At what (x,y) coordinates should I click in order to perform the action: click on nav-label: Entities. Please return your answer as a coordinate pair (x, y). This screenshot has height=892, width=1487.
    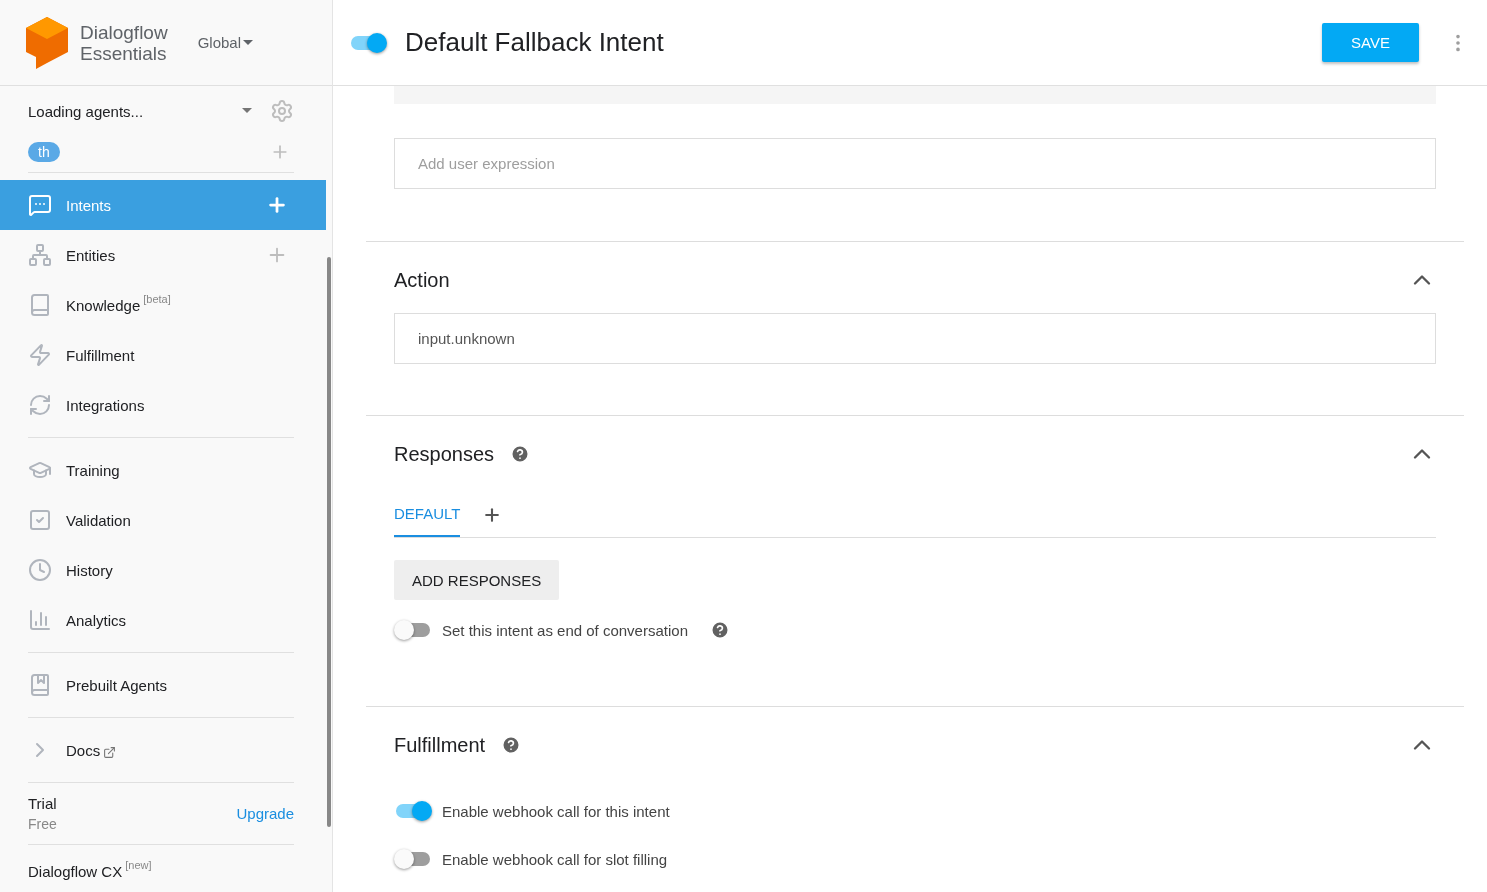
    Looking at the image, I should click on (91, 255).